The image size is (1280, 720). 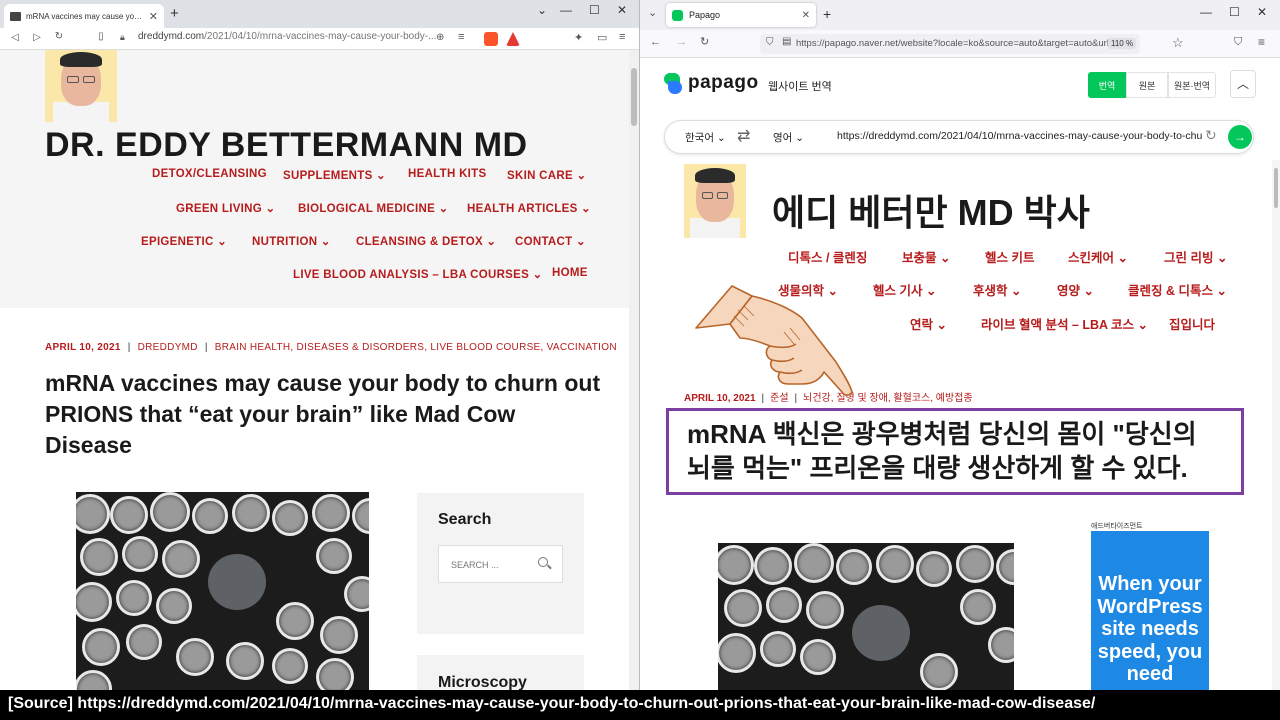 What do you see at coordinates (491, 39) in the screenshot?
I see `brave-shield-icon` at bounding box center [491, 39].